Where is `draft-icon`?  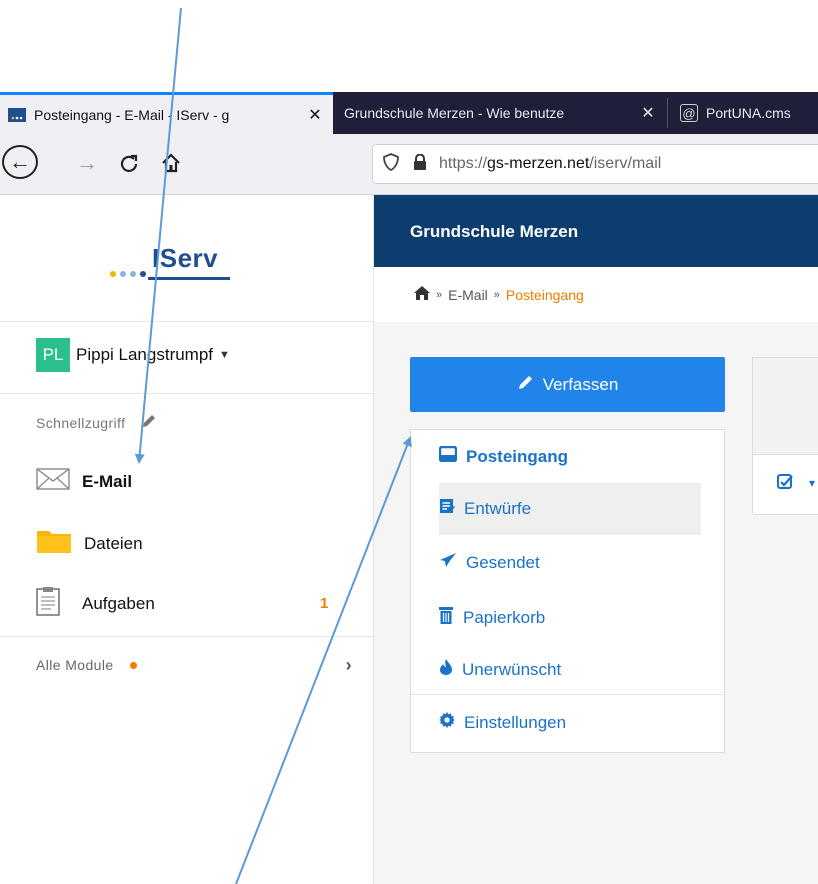
draft-icon is located at coordinates (447, 508).